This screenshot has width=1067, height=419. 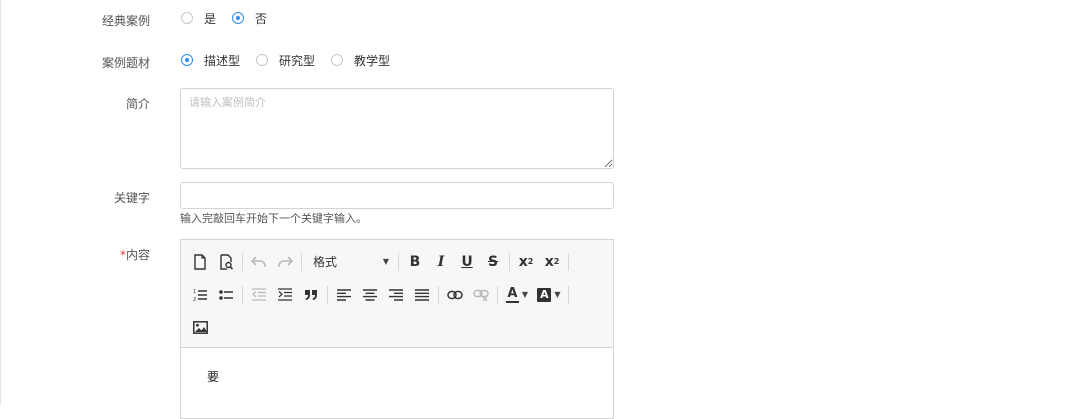 What do you see at coordinates (259, 295) in the screenshot?
I see `outdent-icon` at bounding box center [259, 295].